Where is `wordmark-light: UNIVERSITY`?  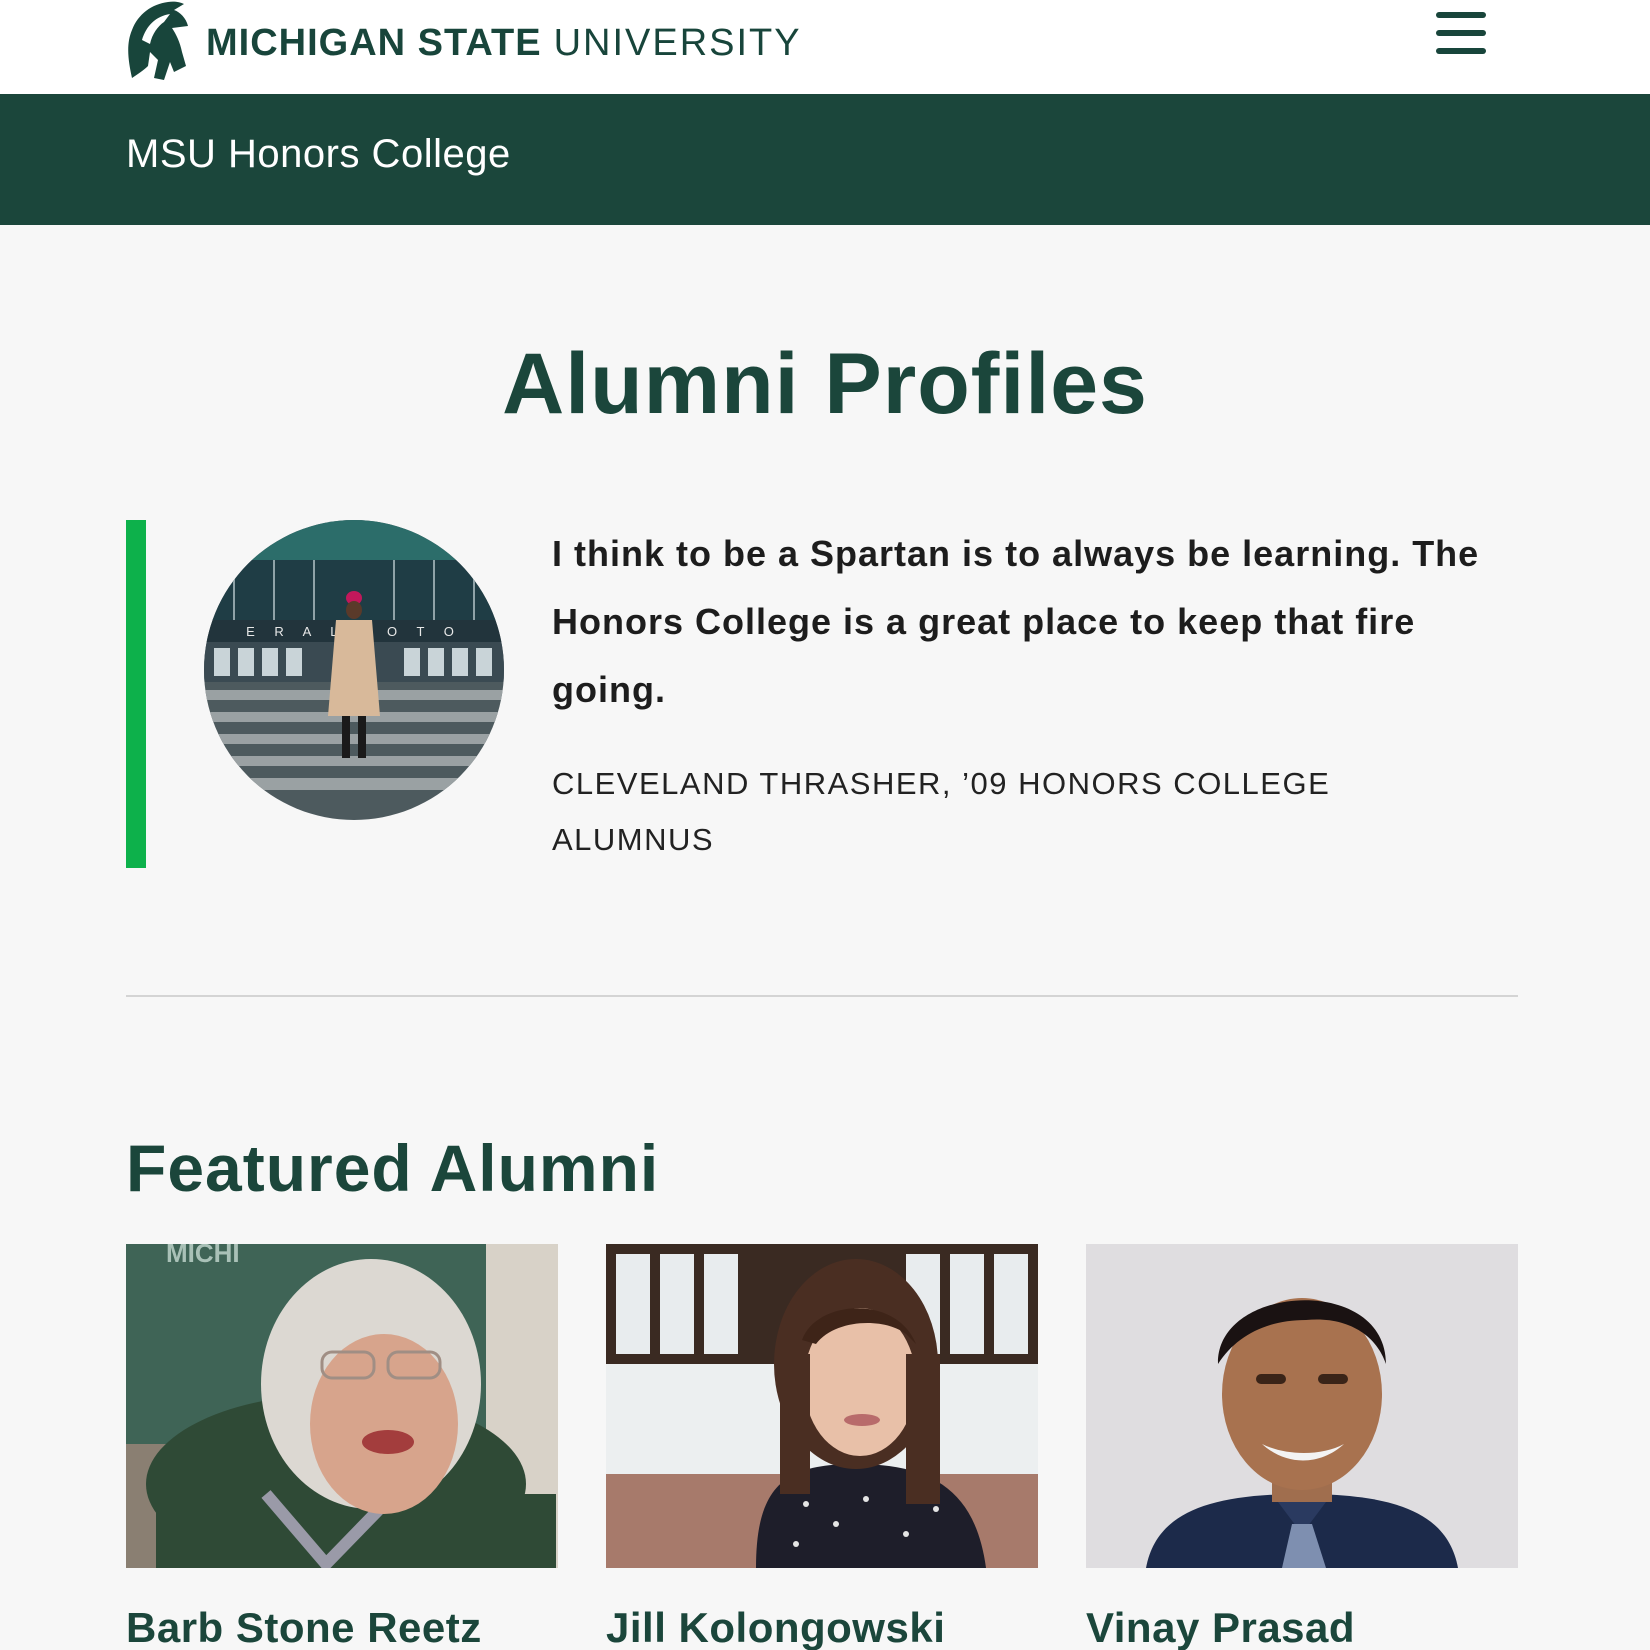
wordmark-light: UNIVERSITY is located at coordinates (677, 42).